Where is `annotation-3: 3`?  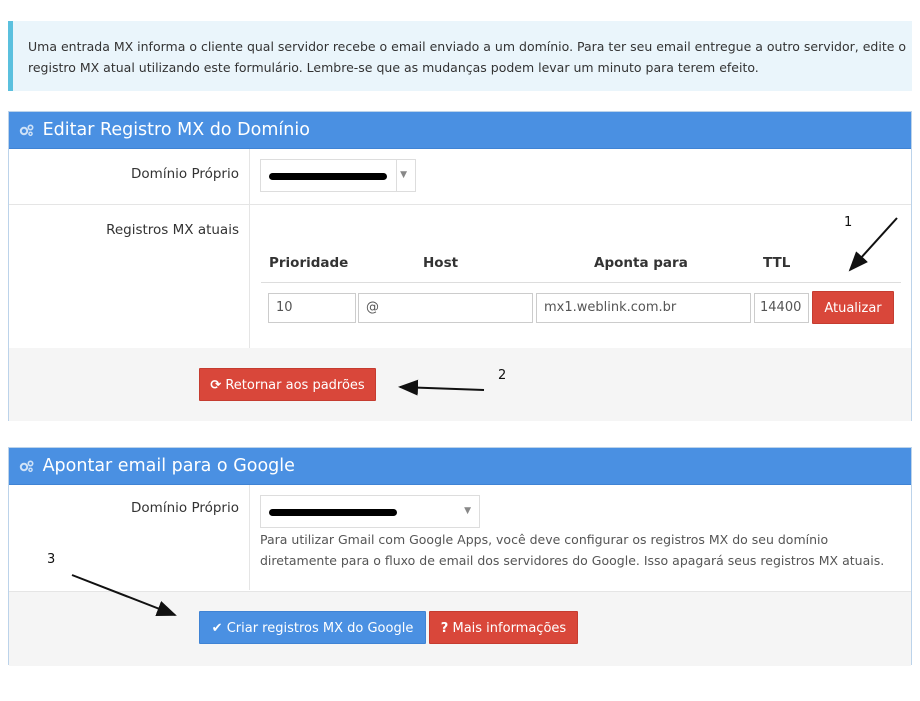
annotation-3: 3 is located at coordinates (51, 559).